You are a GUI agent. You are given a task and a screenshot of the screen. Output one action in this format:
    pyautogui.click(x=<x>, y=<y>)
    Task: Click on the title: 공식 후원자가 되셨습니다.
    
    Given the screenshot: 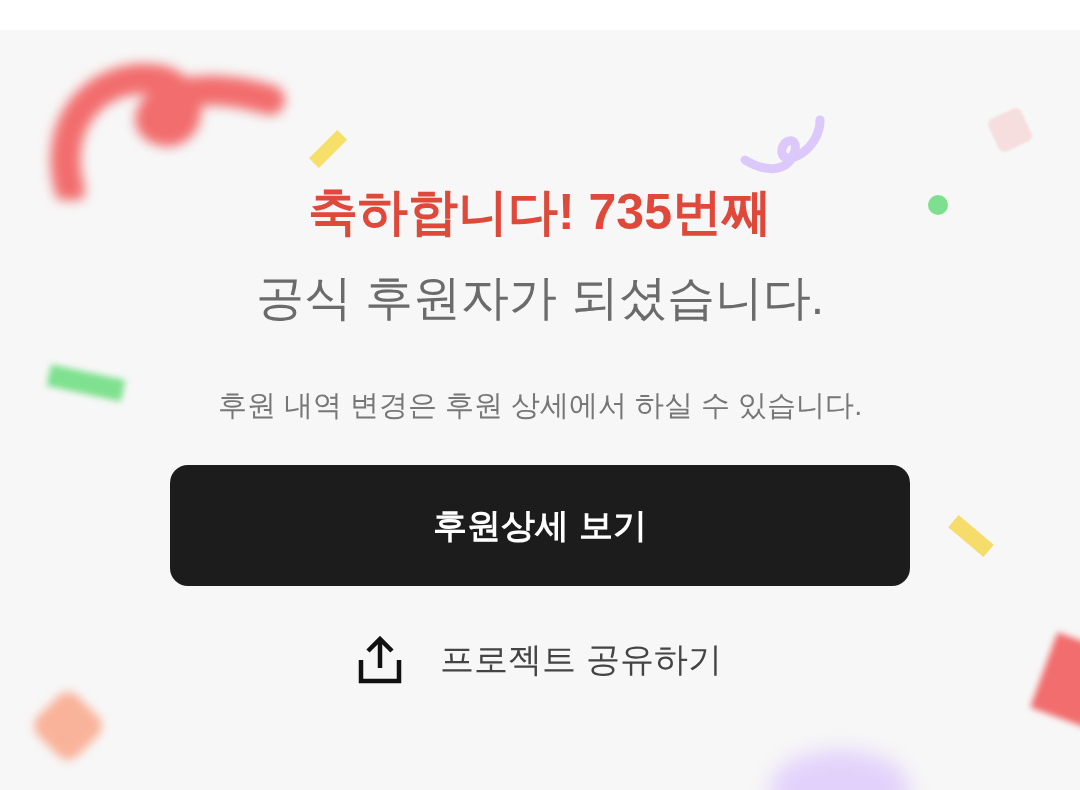 What is the action you would take?
    pyautogui.click(x=540, y=298)
    